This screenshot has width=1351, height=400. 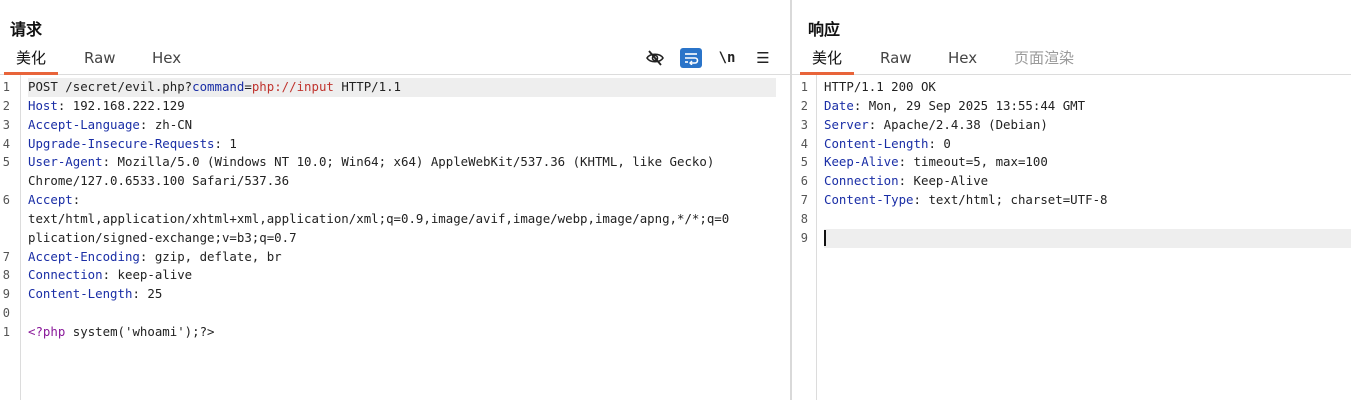 What do you see at coordinates (166, 124) in the screenshot?
I see `line-text: : zh-CN` at bounding box center [166, 124].